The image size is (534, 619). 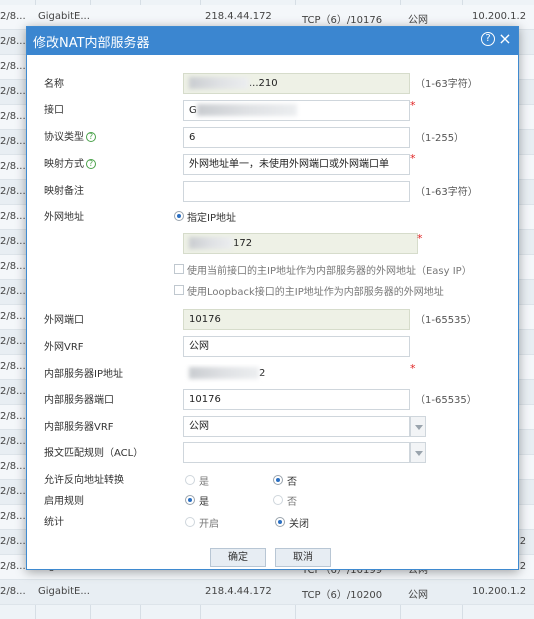 I want to click on use-loopback-option: 使用Loopback接口的主IP地址作为内部服务器的外网地址, so click(x=315, y=292).